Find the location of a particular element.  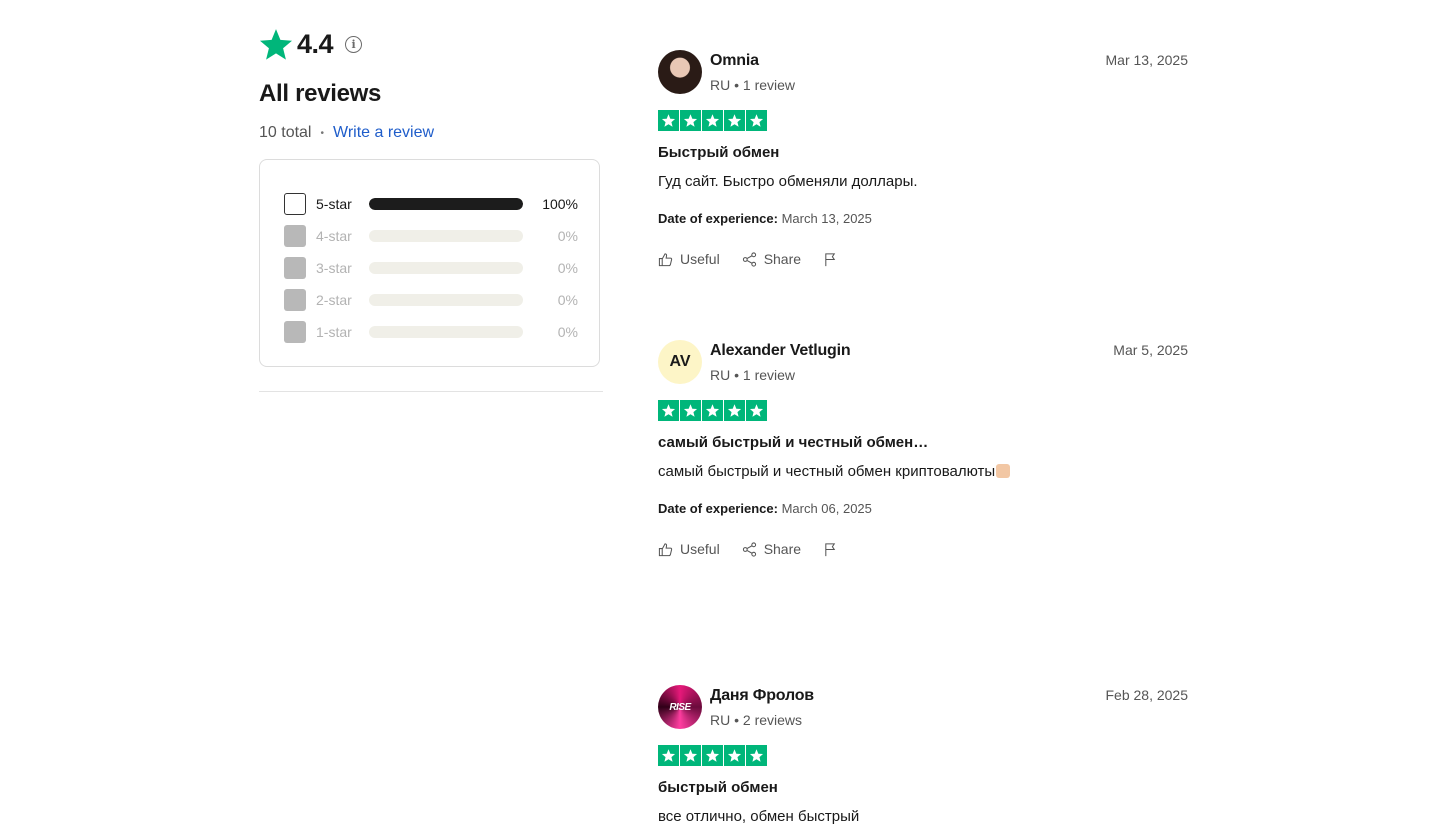

review-date: Mar 5, 2025 is located at coordinates (1150, 350).